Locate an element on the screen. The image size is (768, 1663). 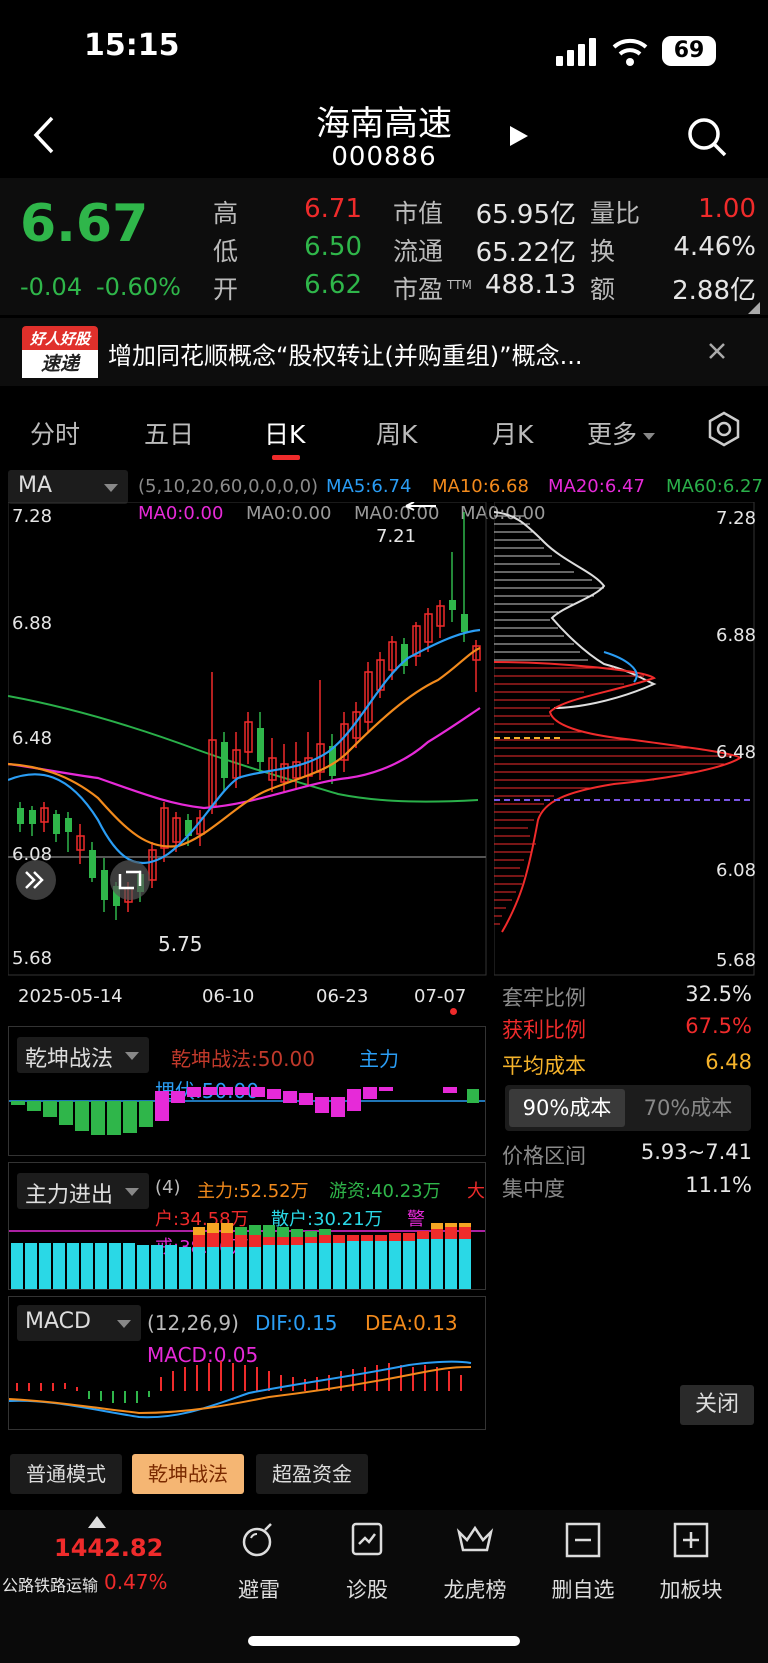
ma-params: (5,10,20,60,0,0,0,0) is located at coordinates (228, 486).